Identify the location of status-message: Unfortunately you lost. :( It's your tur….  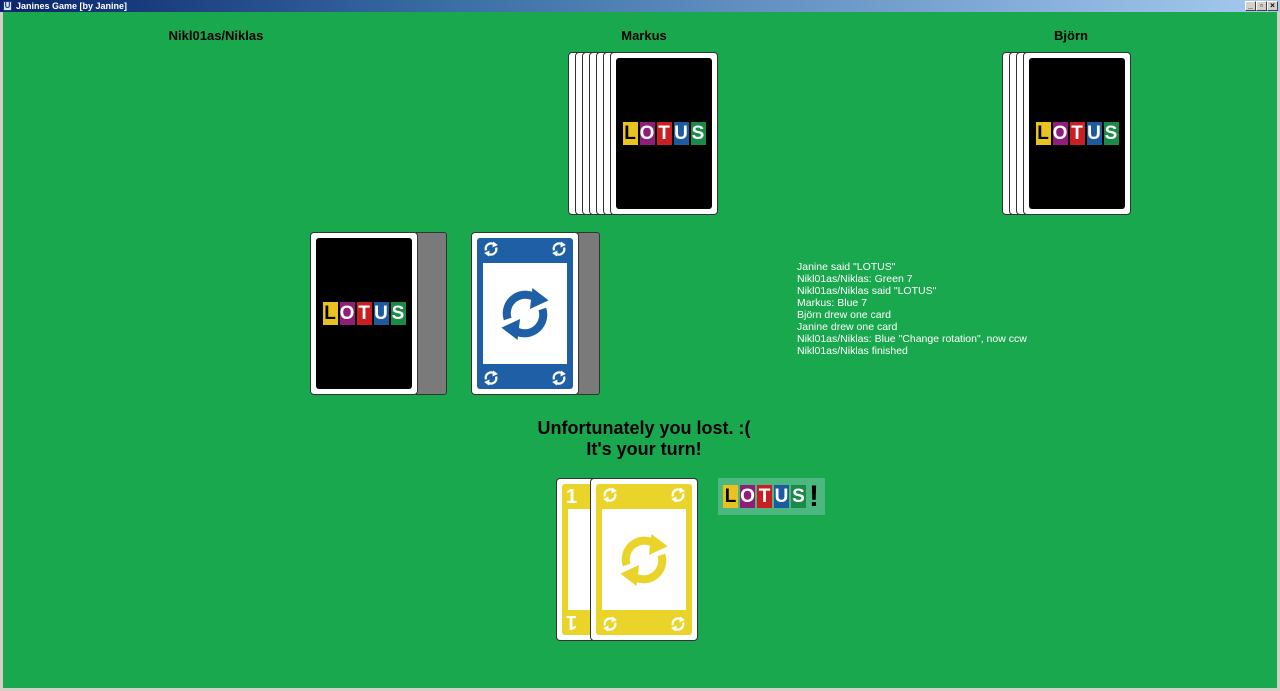
(644, 439).